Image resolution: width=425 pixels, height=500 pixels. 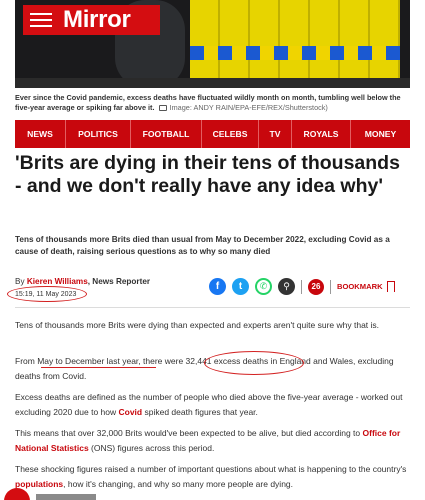 I want to click on author-role: , News Reporter, so click(x=119, y=281).